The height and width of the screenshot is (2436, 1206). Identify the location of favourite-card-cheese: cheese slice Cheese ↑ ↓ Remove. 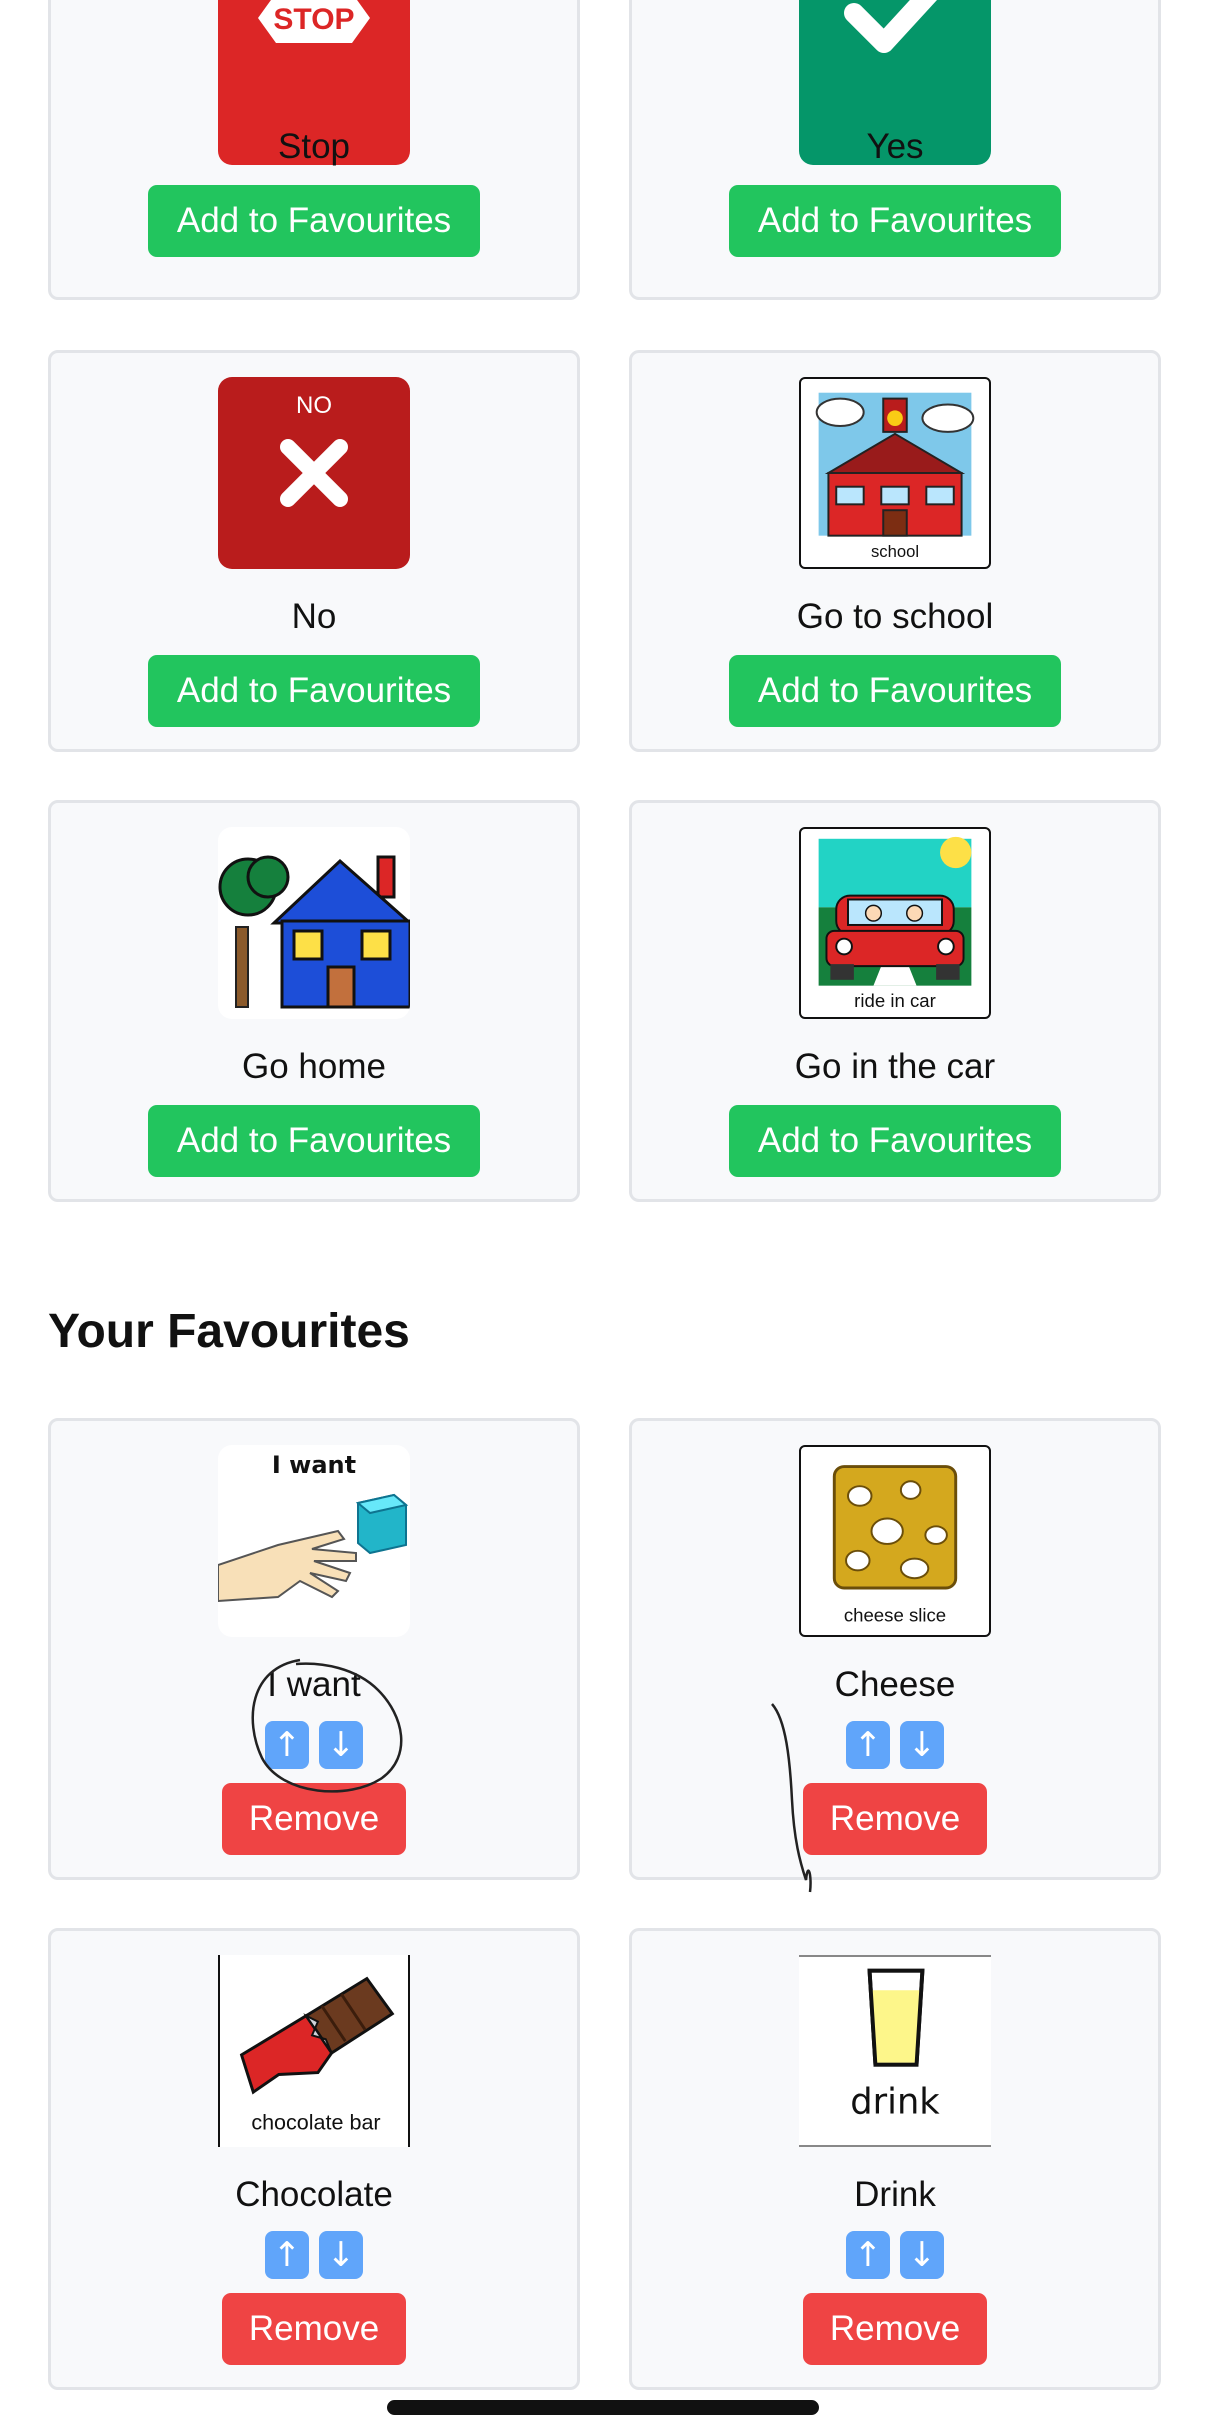
(895, 1649).